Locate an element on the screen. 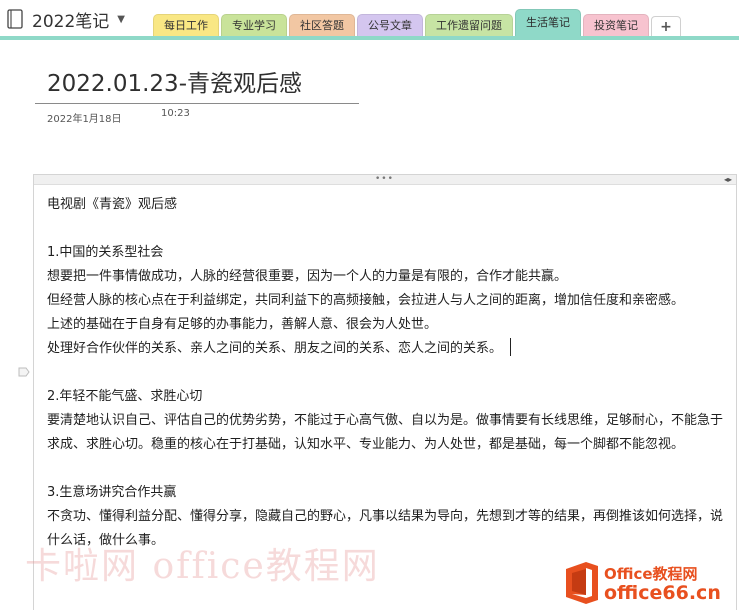 The height and width of the screenshot is (610, 739). page-date: 2022年1月18日 is located at coordinates (84, 119).